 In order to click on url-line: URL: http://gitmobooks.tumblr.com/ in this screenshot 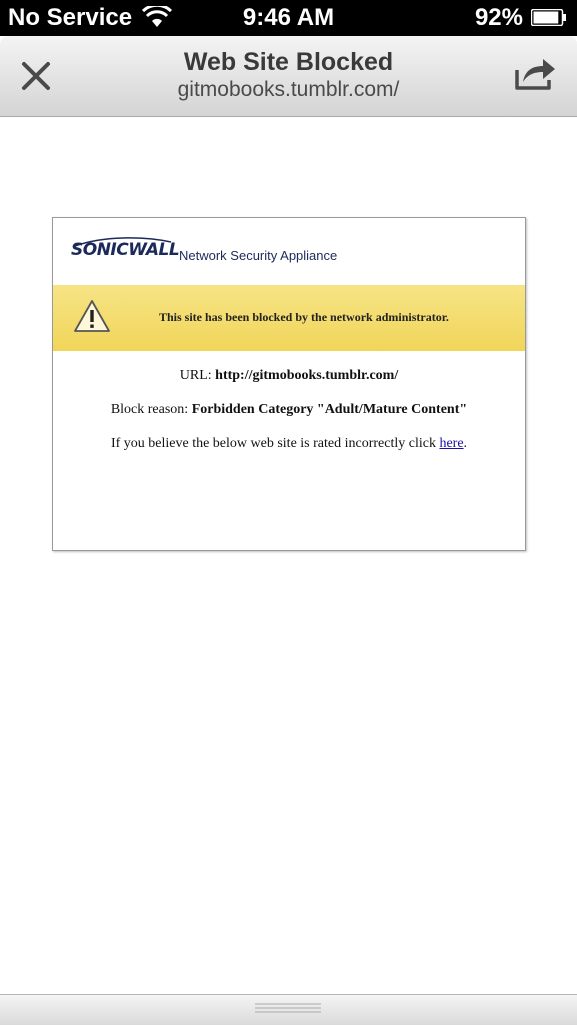, I will do `click(289, 376)`.